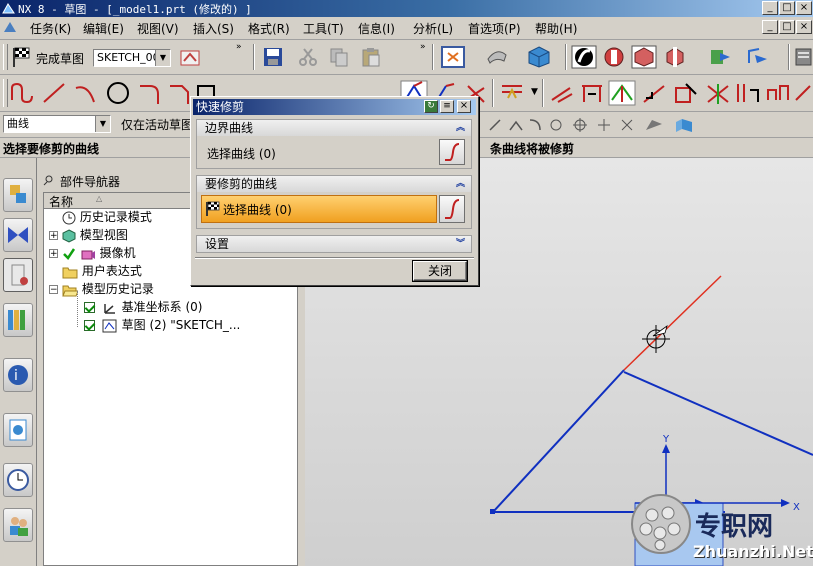 Image resolution: width=813 pixels, height=566 pixels. Describe the element at coordinates (556, 28) in the screenshot. I see `menu-help: 帮助(H)` at that location.